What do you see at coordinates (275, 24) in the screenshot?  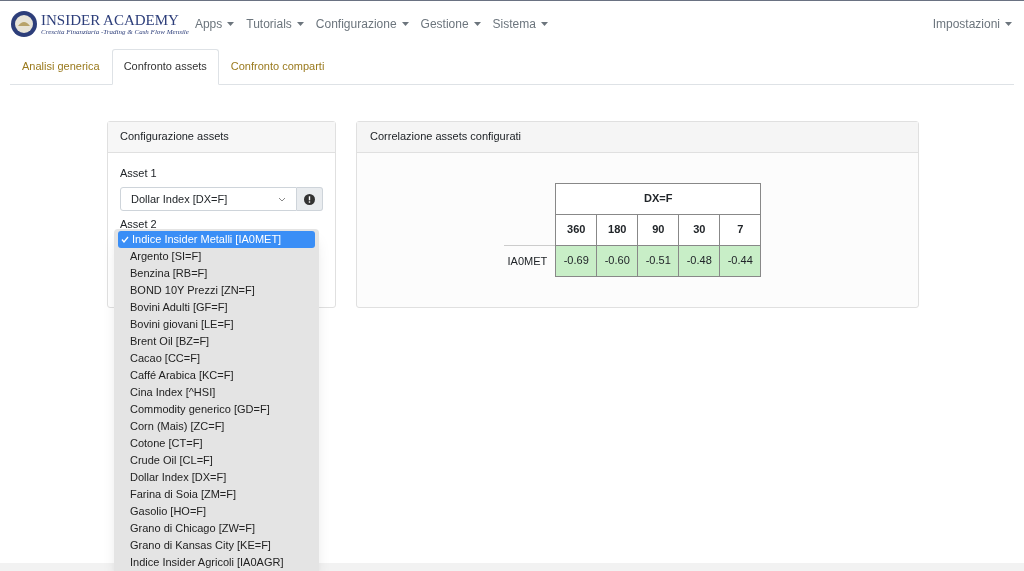 I see `menu-item: Tutorials` at bounding box center [275, 24].